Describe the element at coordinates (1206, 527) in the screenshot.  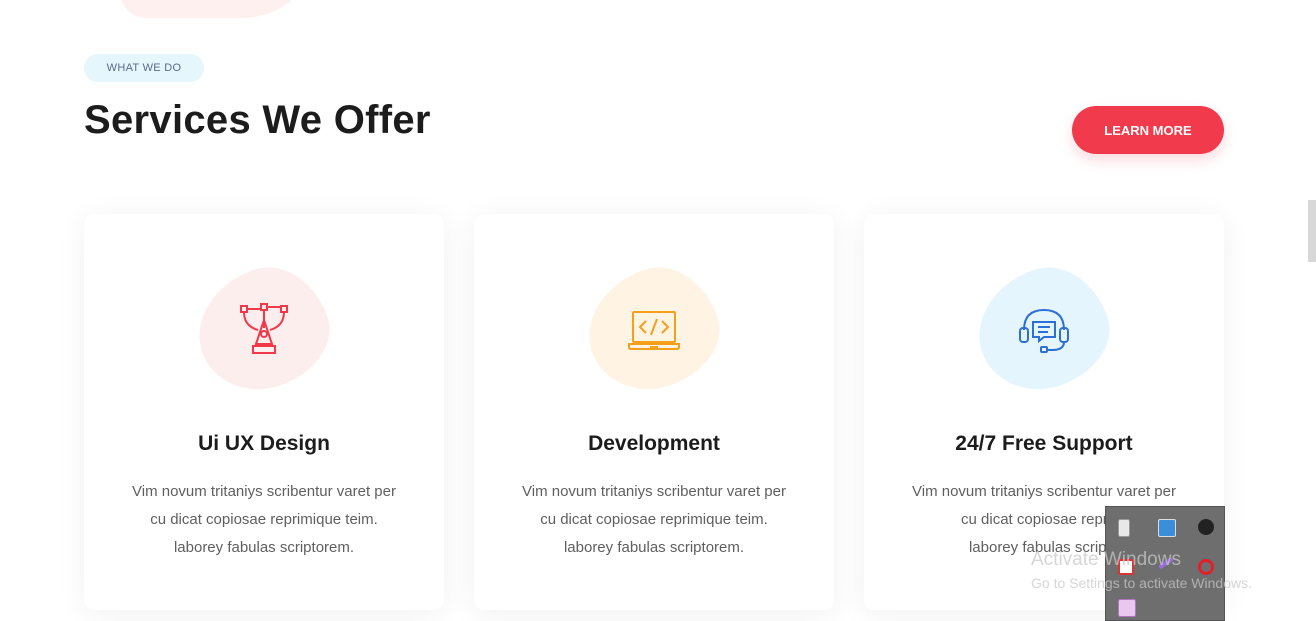
I see `screen-capture-icon` at that location.